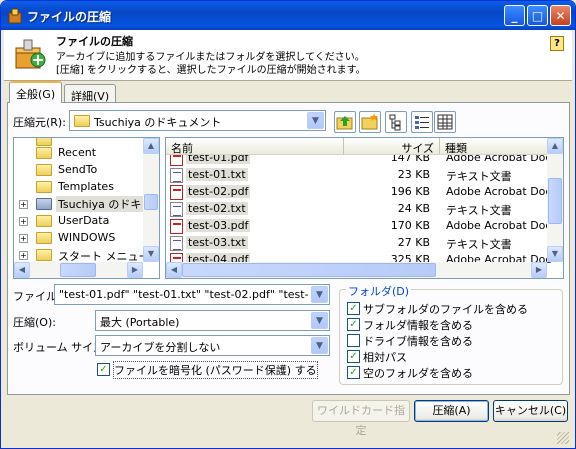 The image size is (576, 449). Describe the element at coordinates (445, 309) in the screenshot. I see `include-subfolder-files-label: サブフォルダのファイルを含める` at that location.